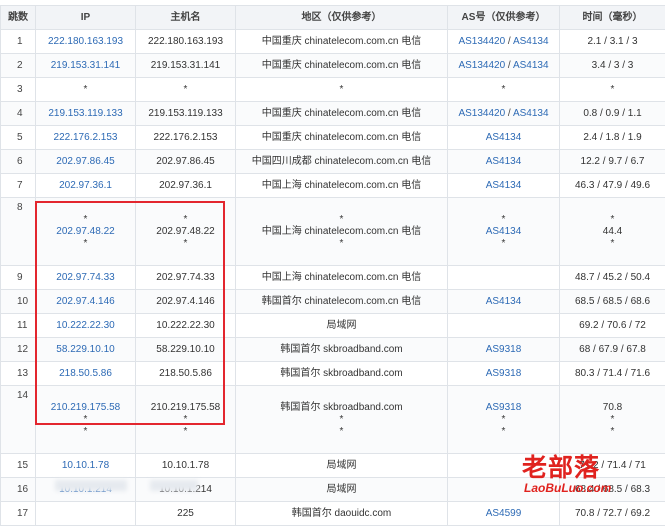  I want to click on ip-cell: 58.229.10.10, so click(86, 350).